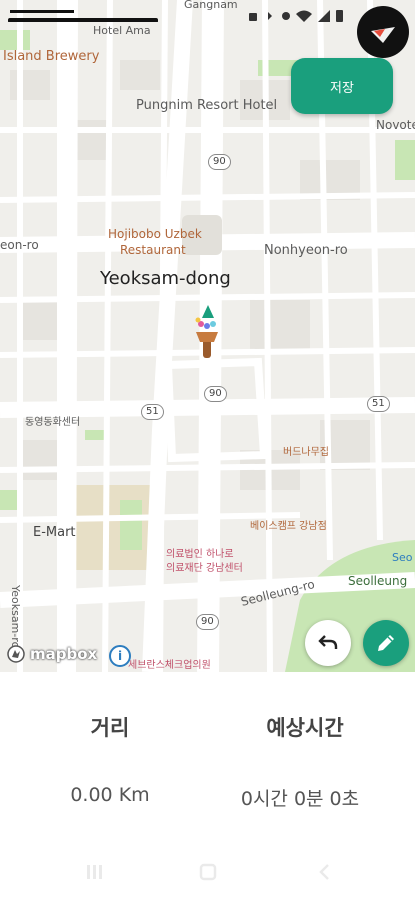 The height and width of the screenshot is (900, 415). Describe the element at coordinates (288, 526) in the screenshot. I see `map-label-kr-food2: 베이스캠프 강남점` at that location.